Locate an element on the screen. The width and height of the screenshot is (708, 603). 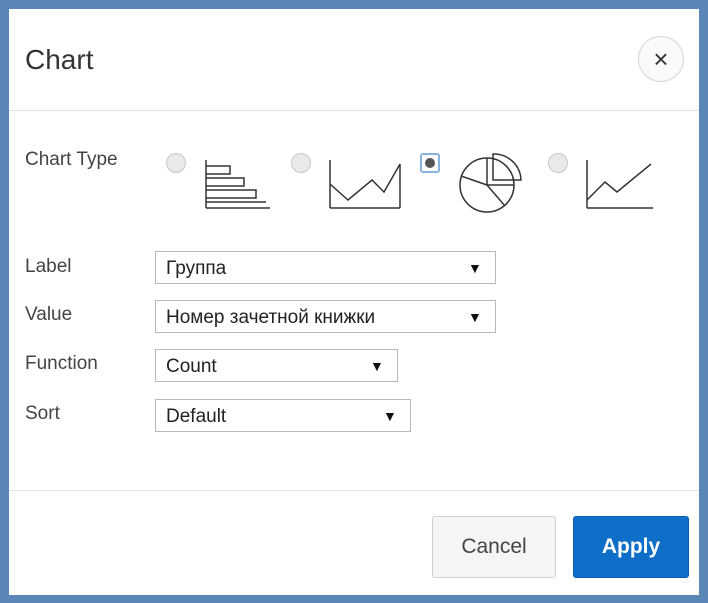
window-frame-left is located at coordinates (4, 301).